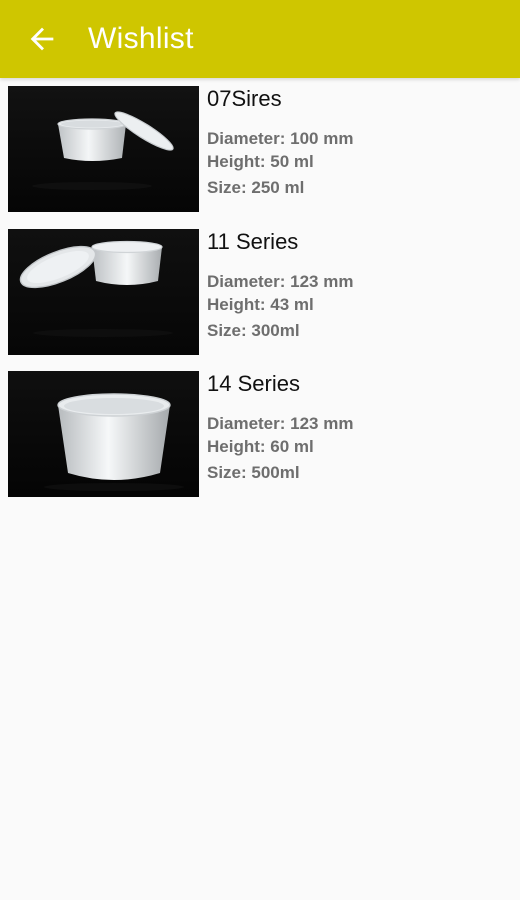 The height and width of the screenshot is (900, 520). What do you see at coordinates (253, 241) in the screenshot?
I see `item-name: 11 Series` at bounding box center [253, 241].